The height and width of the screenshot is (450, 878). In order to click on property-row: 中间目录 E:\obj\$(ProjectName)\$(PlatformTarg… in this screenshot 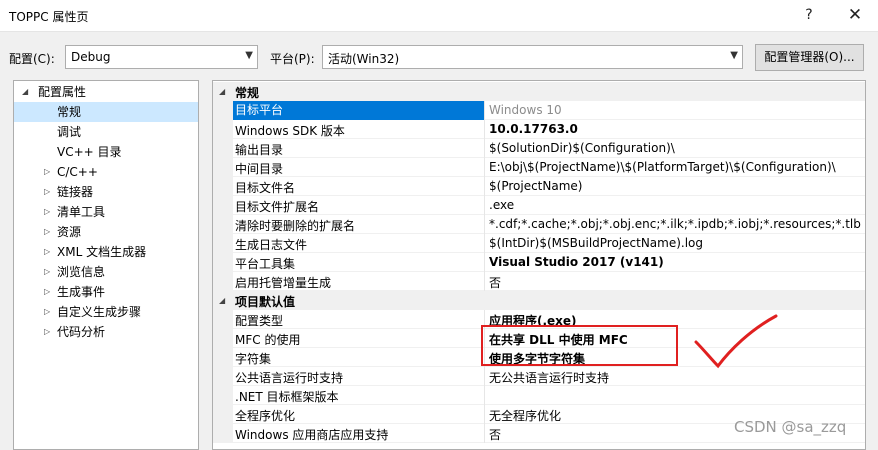, I will do `click(539, 167)`.